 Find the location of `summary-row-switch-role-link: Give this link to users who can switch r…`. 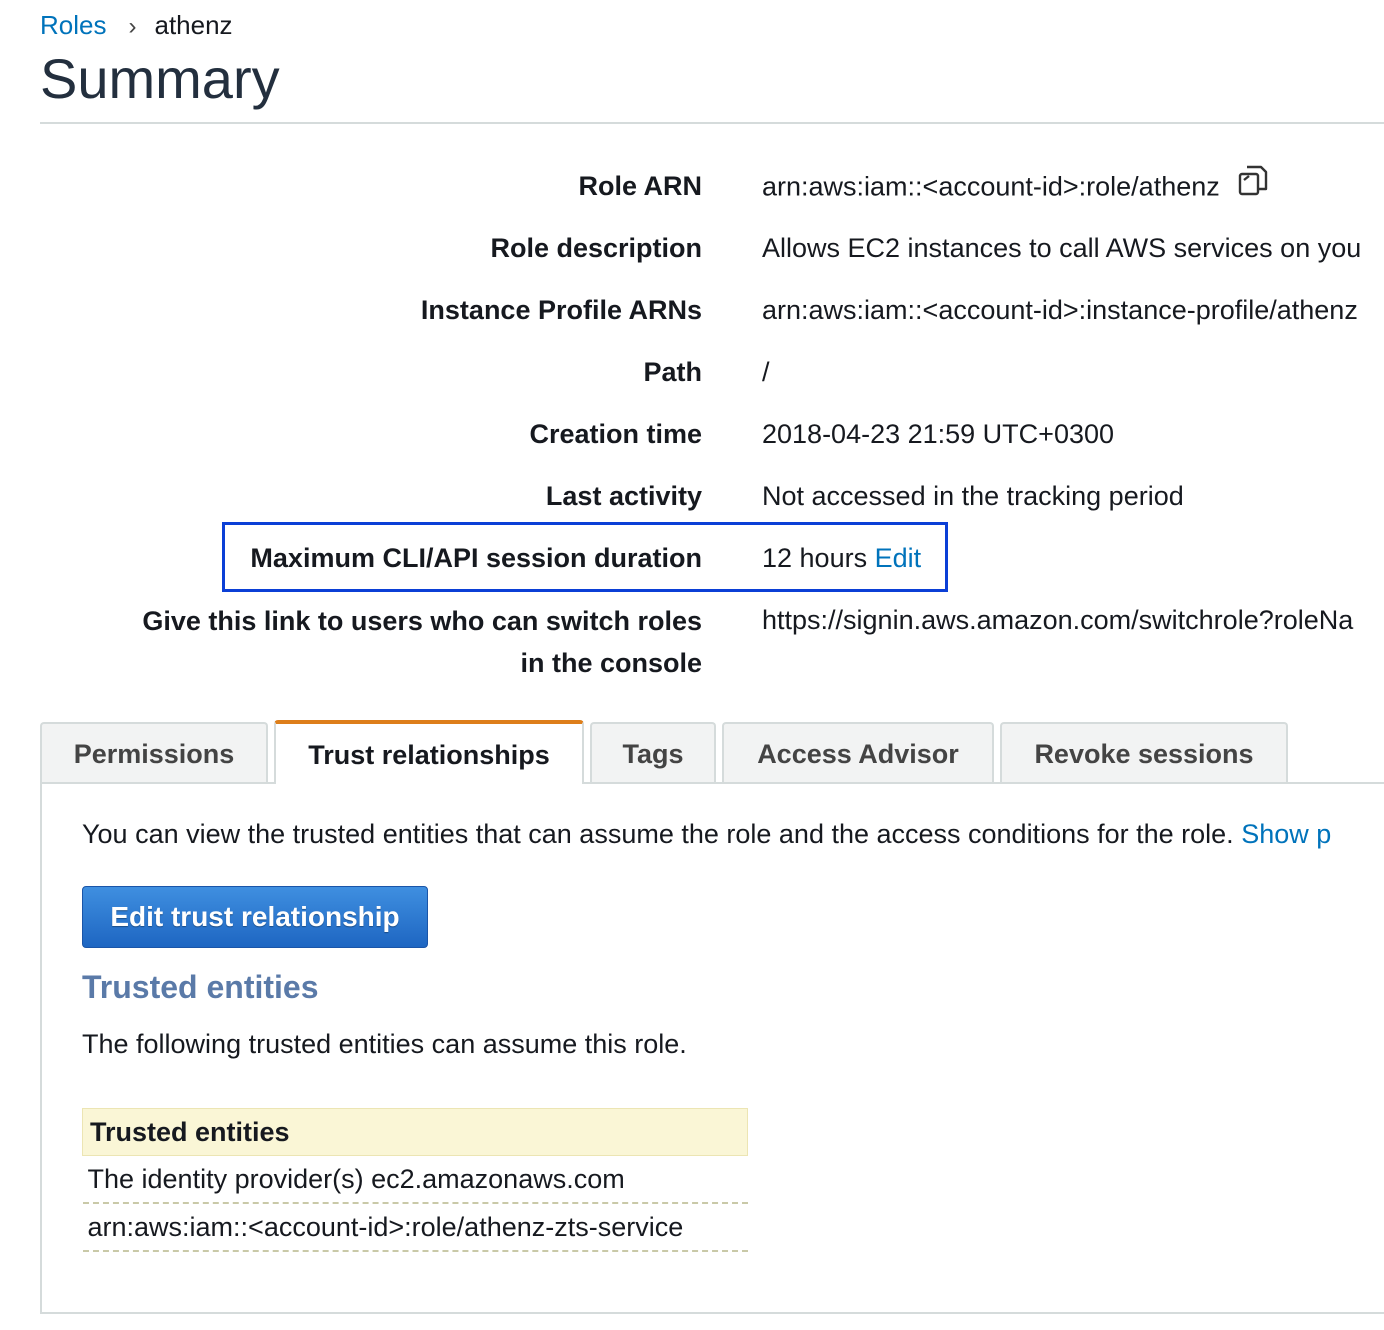

summary-row-switch-role-link: Give this link to users who can switch r… is located at coordinates (692, 642).